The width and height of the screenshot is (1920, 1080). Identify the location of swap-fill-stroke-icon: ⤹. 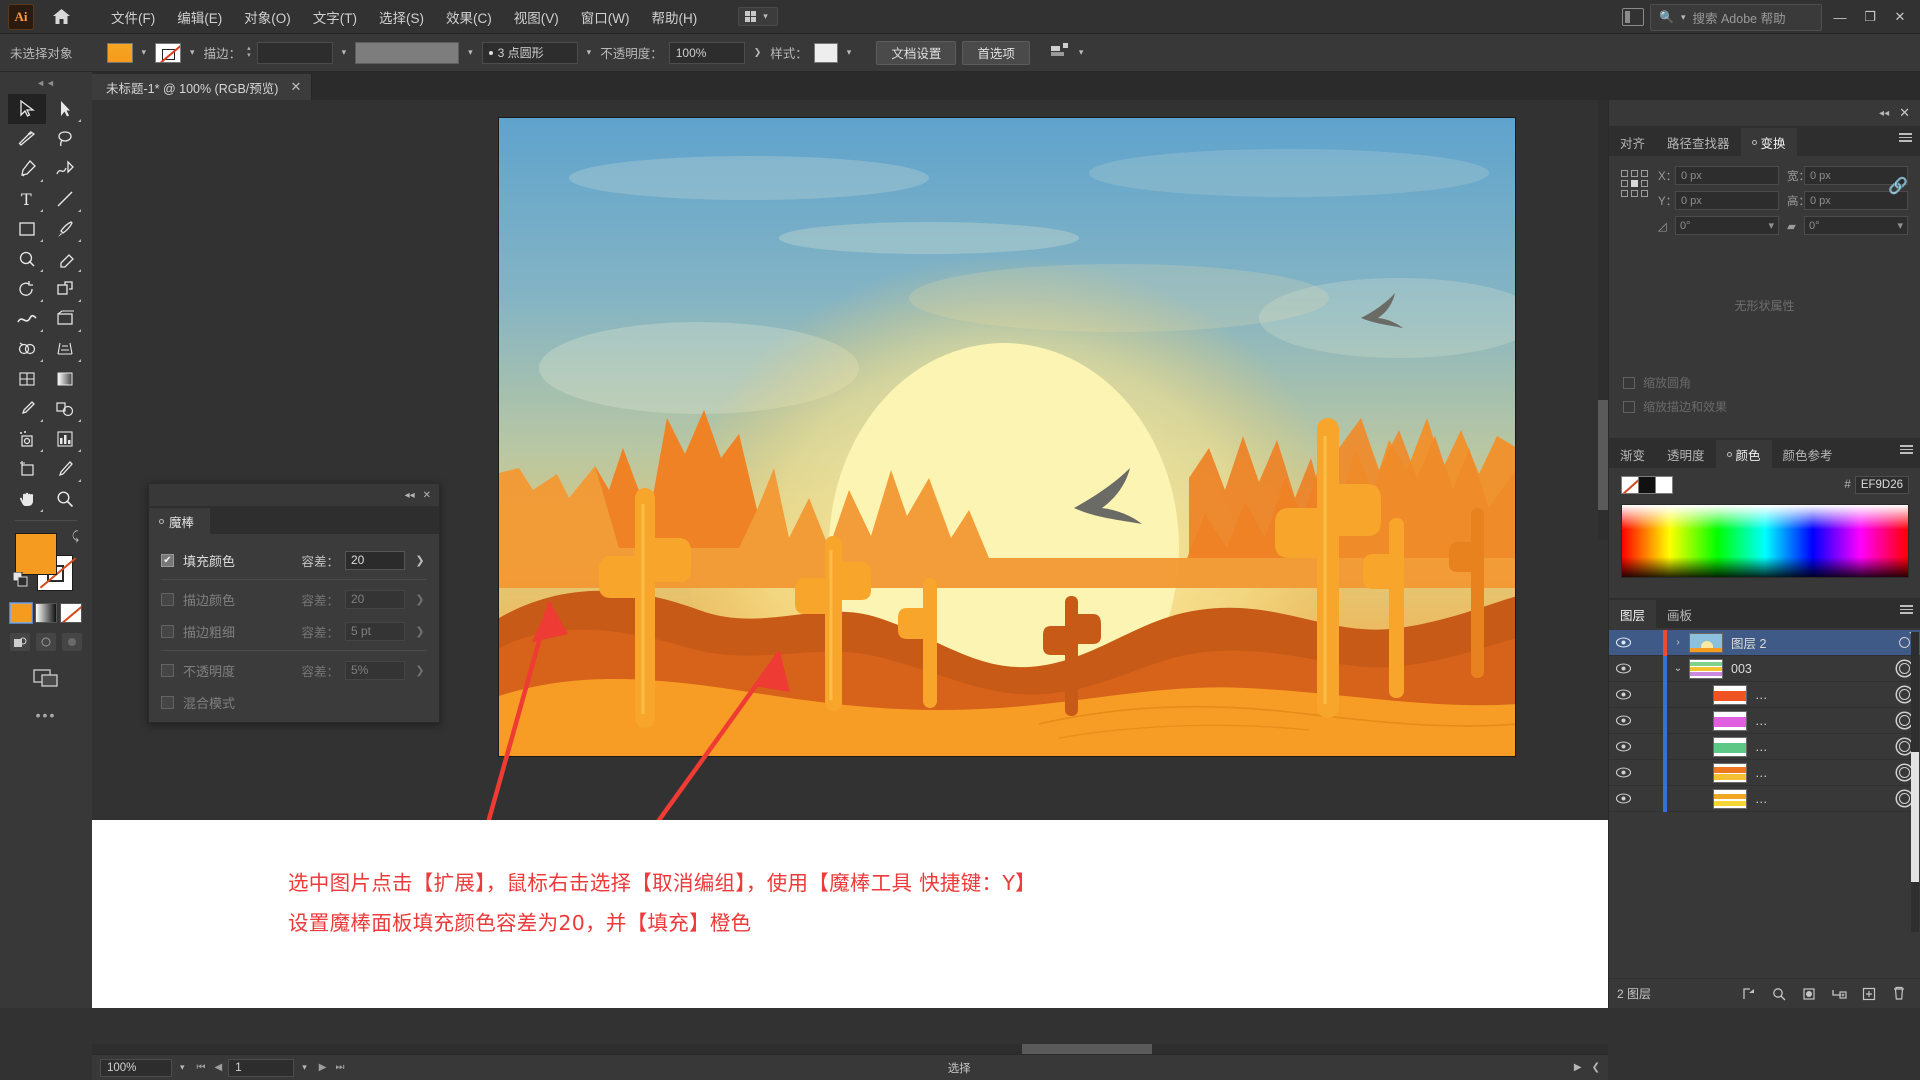
(75, 536).